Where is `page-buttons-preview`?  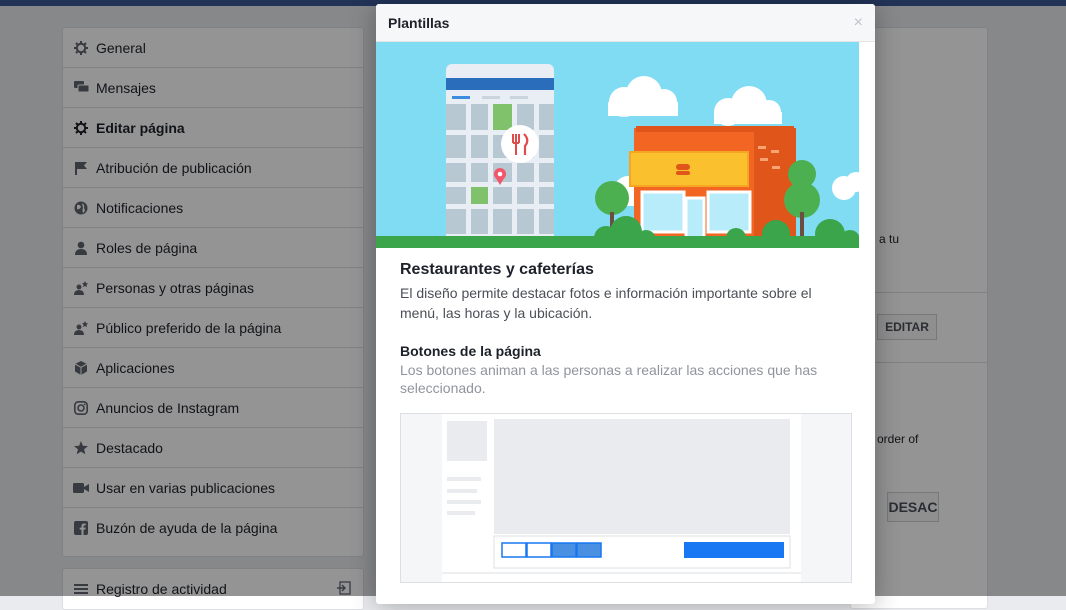
page-buttons-preview is located at coordinates (626, 498).